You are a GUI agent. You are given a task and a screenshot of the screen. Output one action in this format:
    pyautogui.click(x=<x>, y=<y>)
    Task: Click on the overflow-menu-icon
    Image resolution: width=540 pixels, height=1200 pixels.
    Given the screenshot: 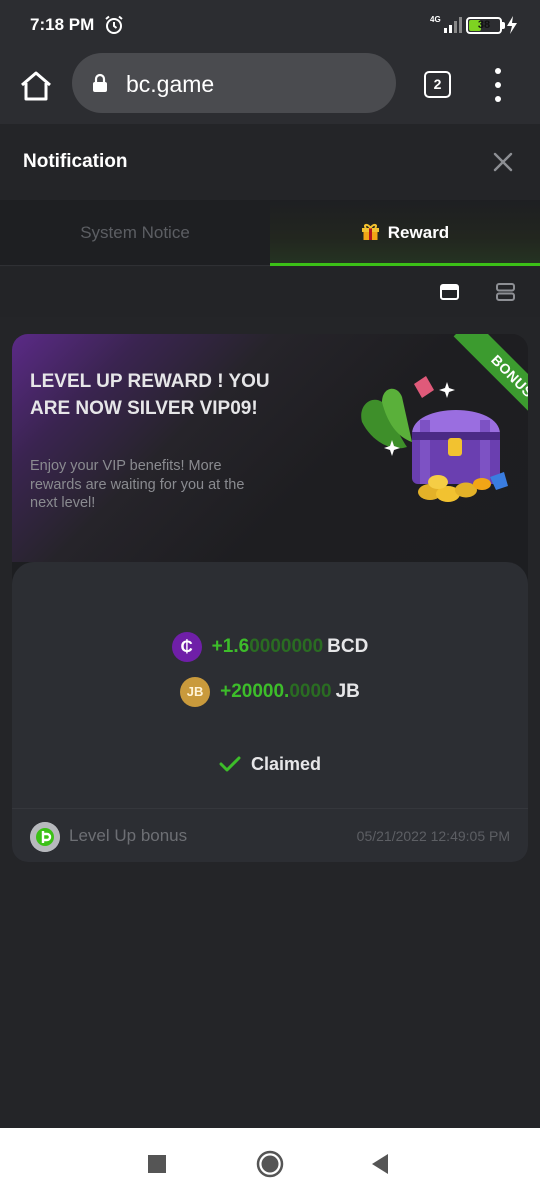 What is the action you would take?
    pyautogui.click(x=498, y=85)
    